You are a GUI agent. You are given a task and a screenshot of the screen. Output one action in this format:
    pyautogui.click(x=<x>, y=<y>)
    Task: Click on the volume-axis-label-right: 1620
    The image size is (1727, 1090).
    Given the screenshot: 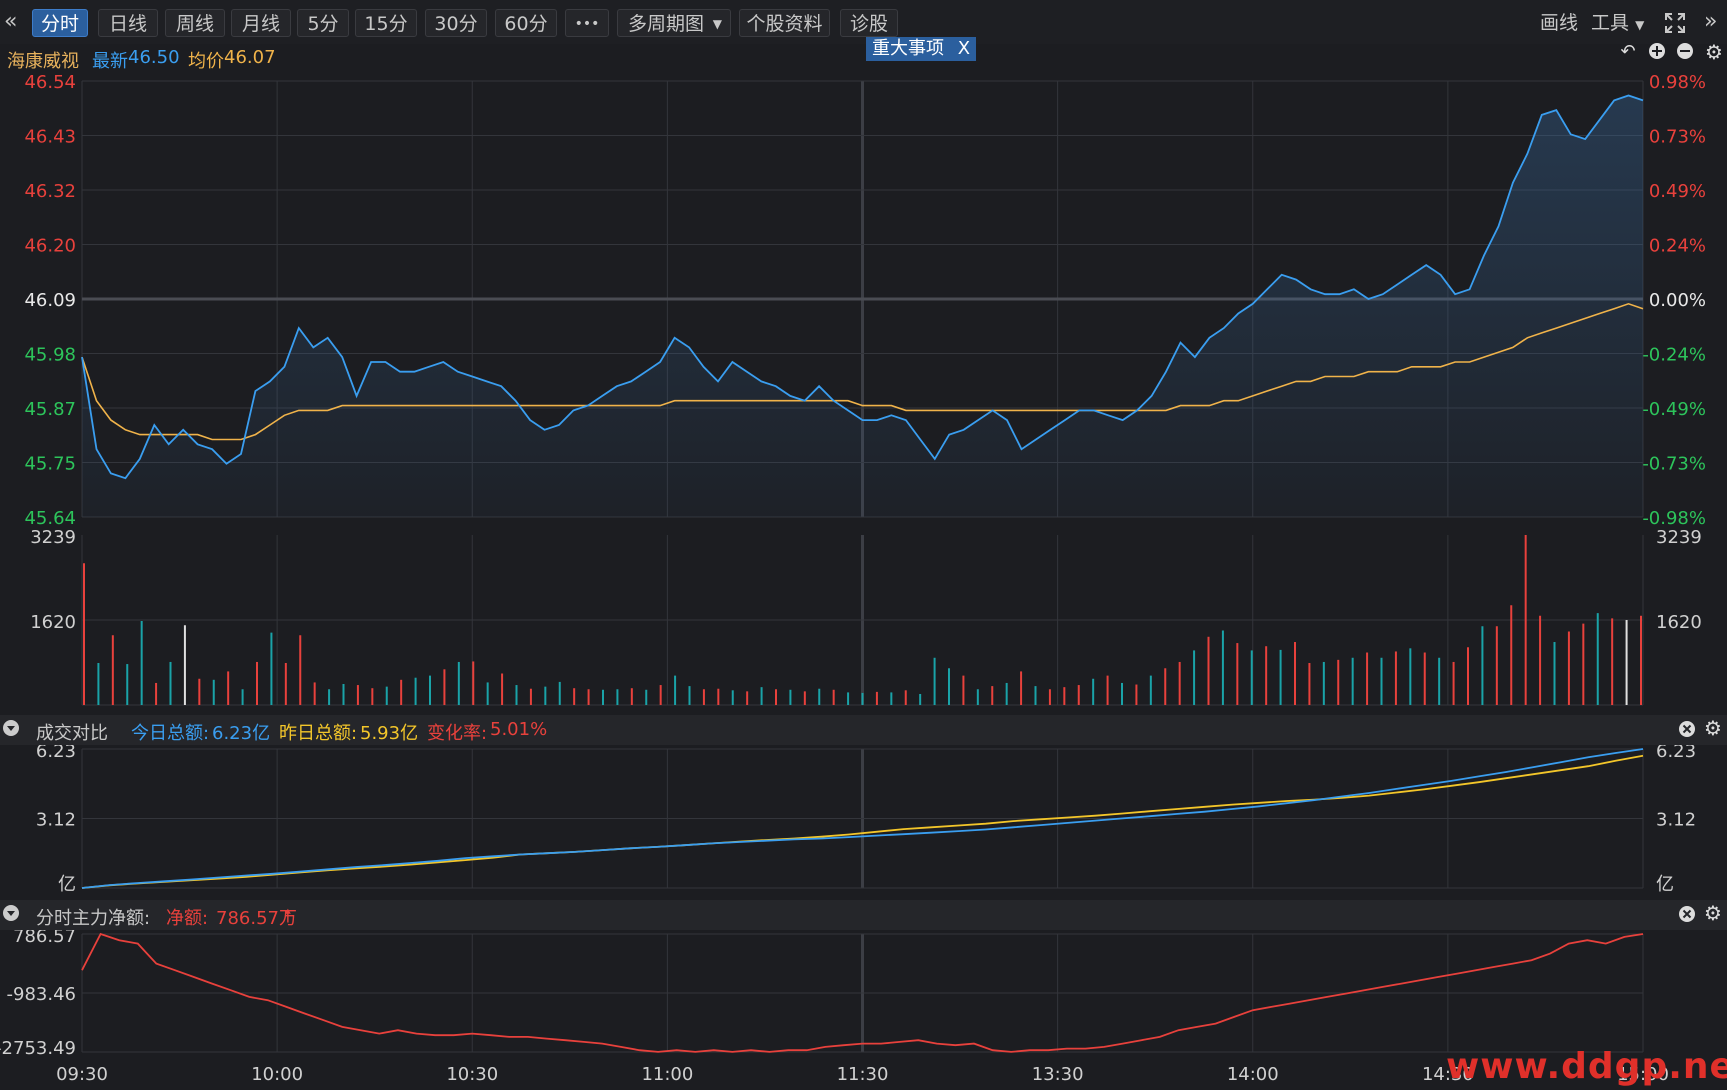 What is the action you would take?
    pyautogui.click(x=1679, y=622)
    